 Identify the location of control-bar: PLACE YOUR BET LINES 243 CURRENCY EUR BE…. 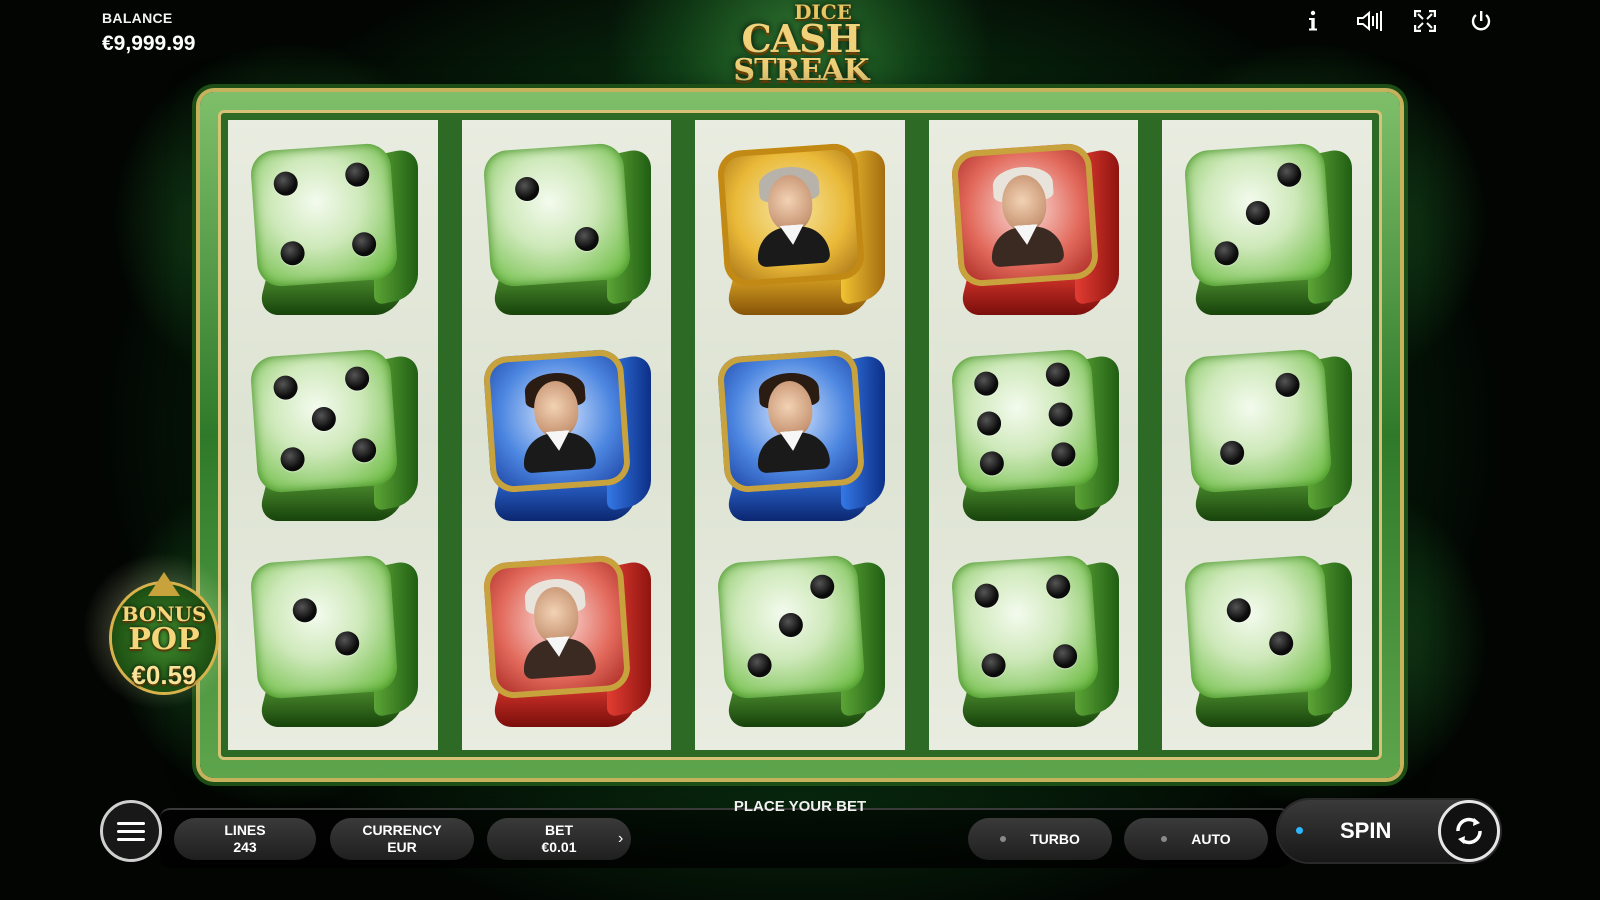
(800, 845).